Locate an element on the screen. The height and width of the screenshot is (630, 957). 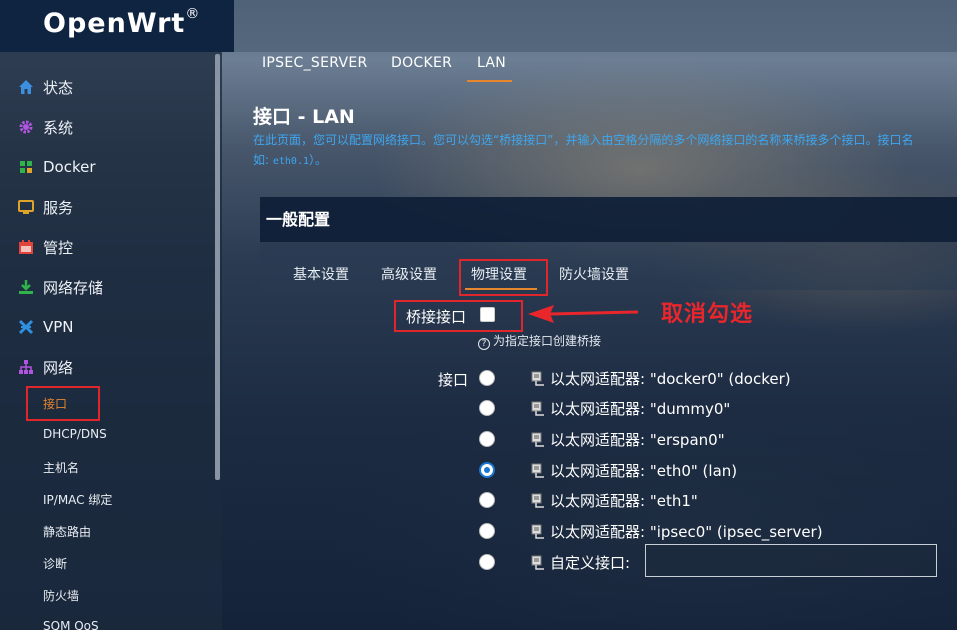
sidebar-item-vpn: VPN is located at coordinates (46, 327).